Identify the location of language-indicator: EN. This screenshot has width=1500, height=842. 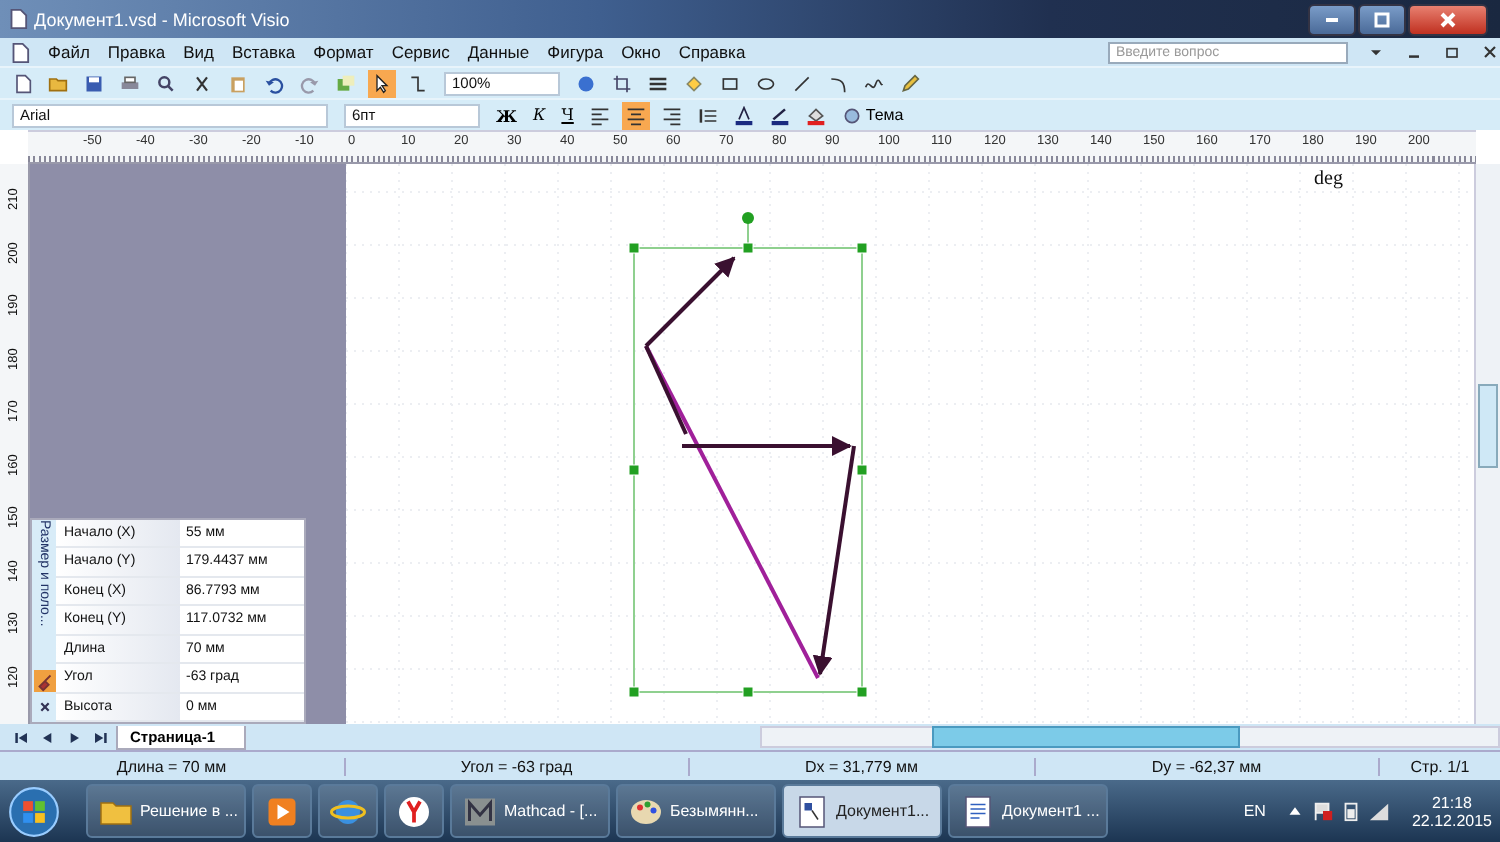
(1254, 811).